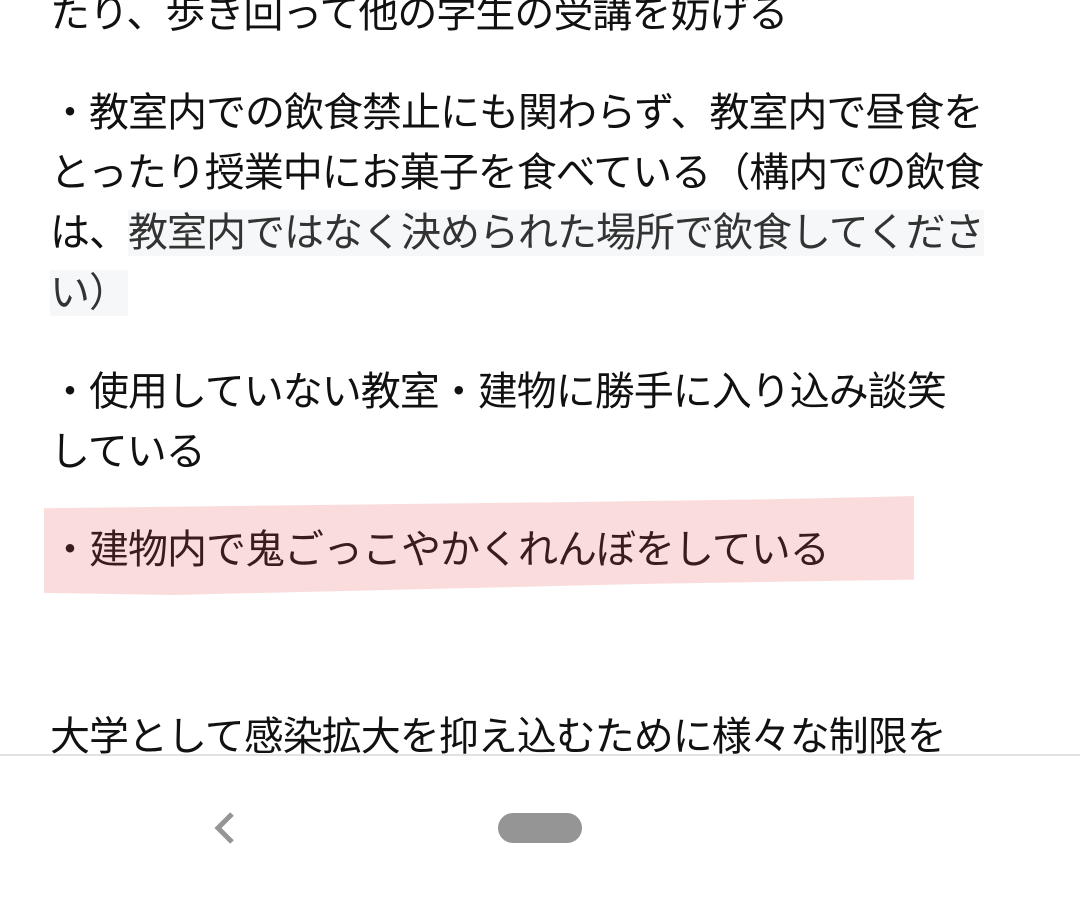  Describe the element at coordinates (128, 452) in the screenshot. I see `paragraph-line: している` at that location.